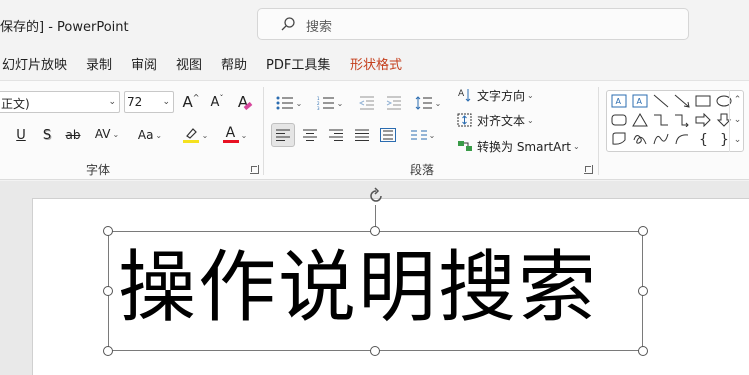 The height and width of the screenshot is (375, 749). I want to click on shadow-button: S, so click(47, 135).